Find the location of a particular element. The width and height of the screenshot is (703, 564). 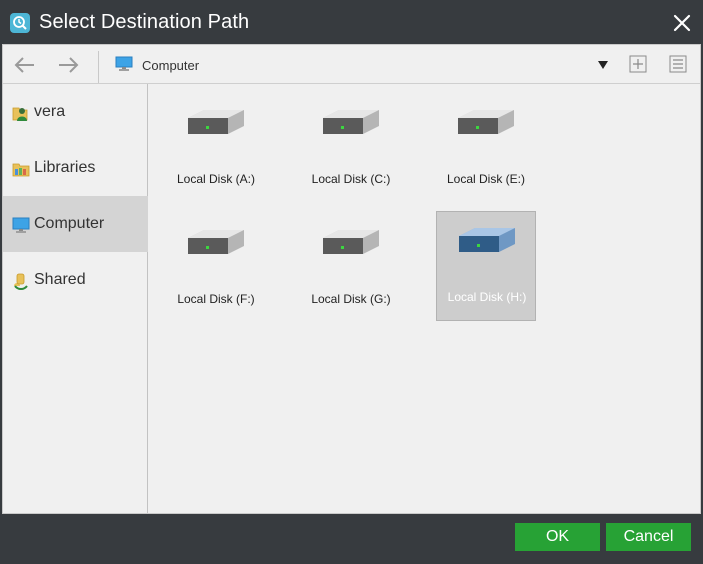

sidebar-item-computer: Computer is located at coordinates (75, 224).